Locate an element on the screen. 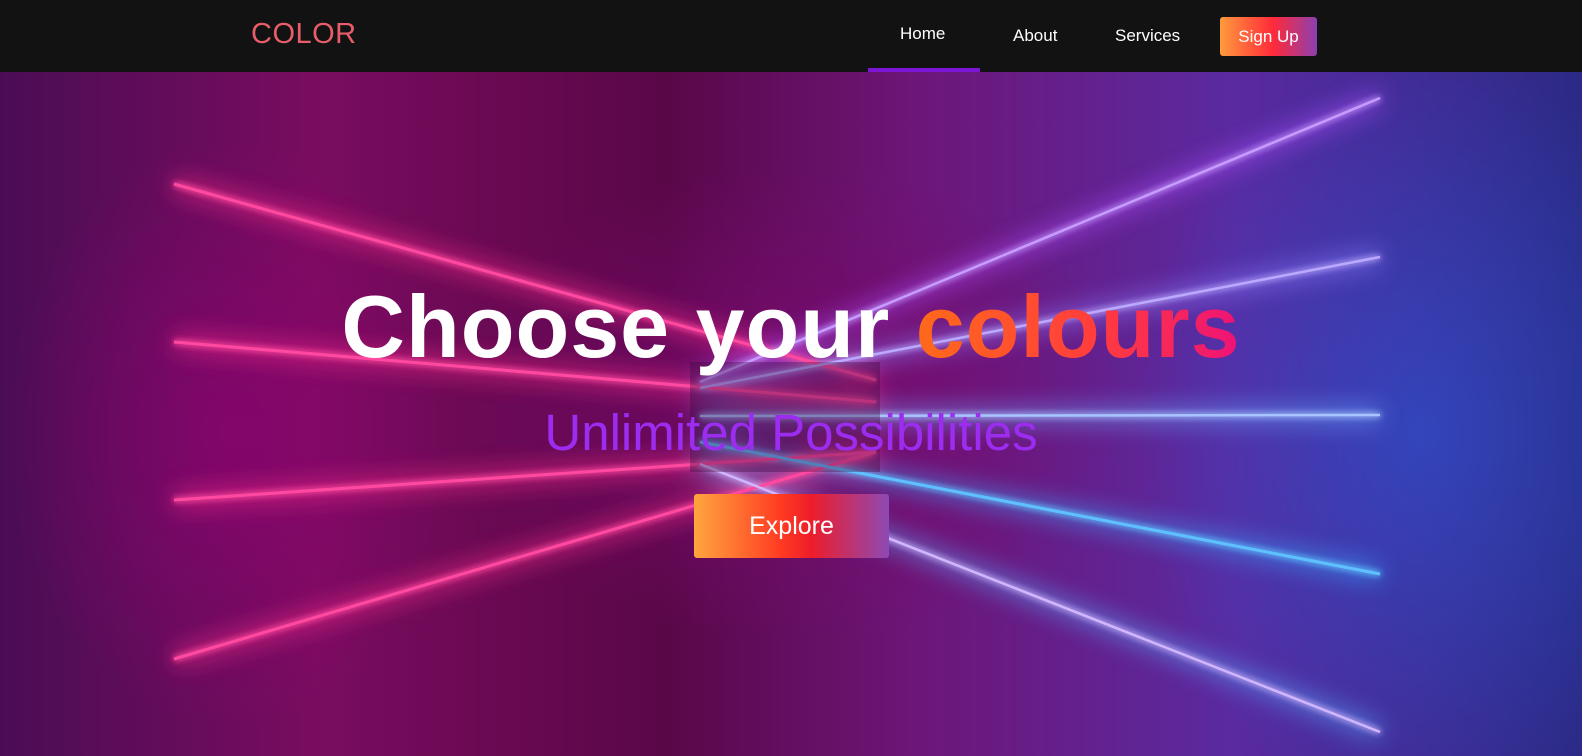 The height and width of the screenshot is (756, 1582). explore-button: Explore is located at coordinates (791, 526).